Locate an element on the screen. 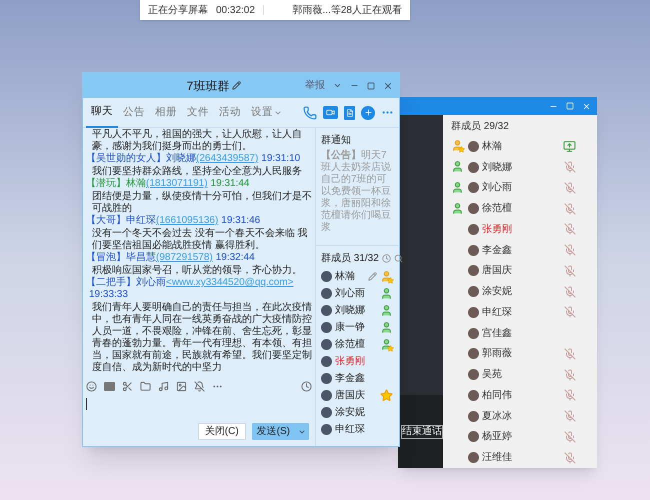  close-button: 关闭(C) is located at coordinates (222, 431).